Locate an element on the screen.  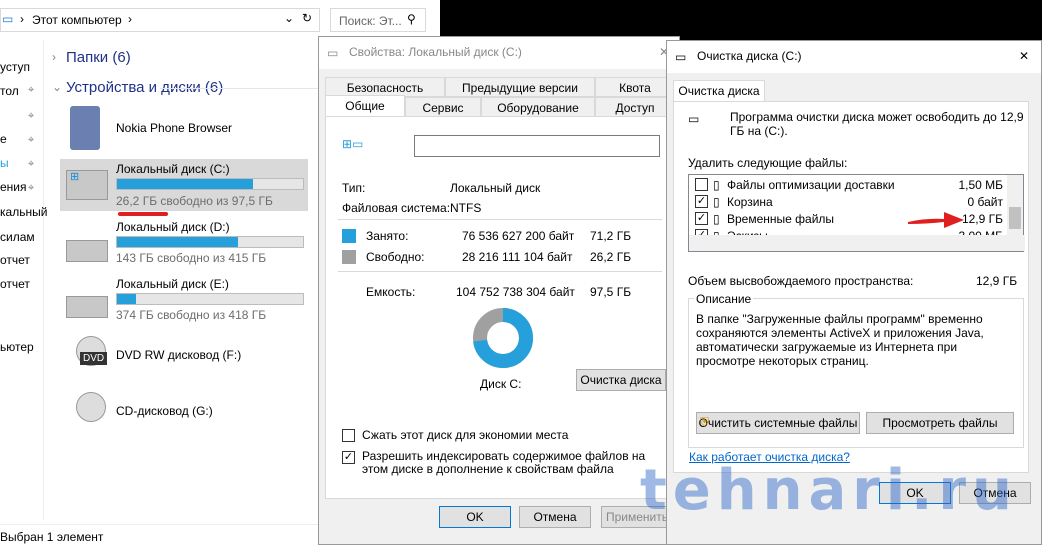
used-color-swatch is located at coordinates (349, 236).